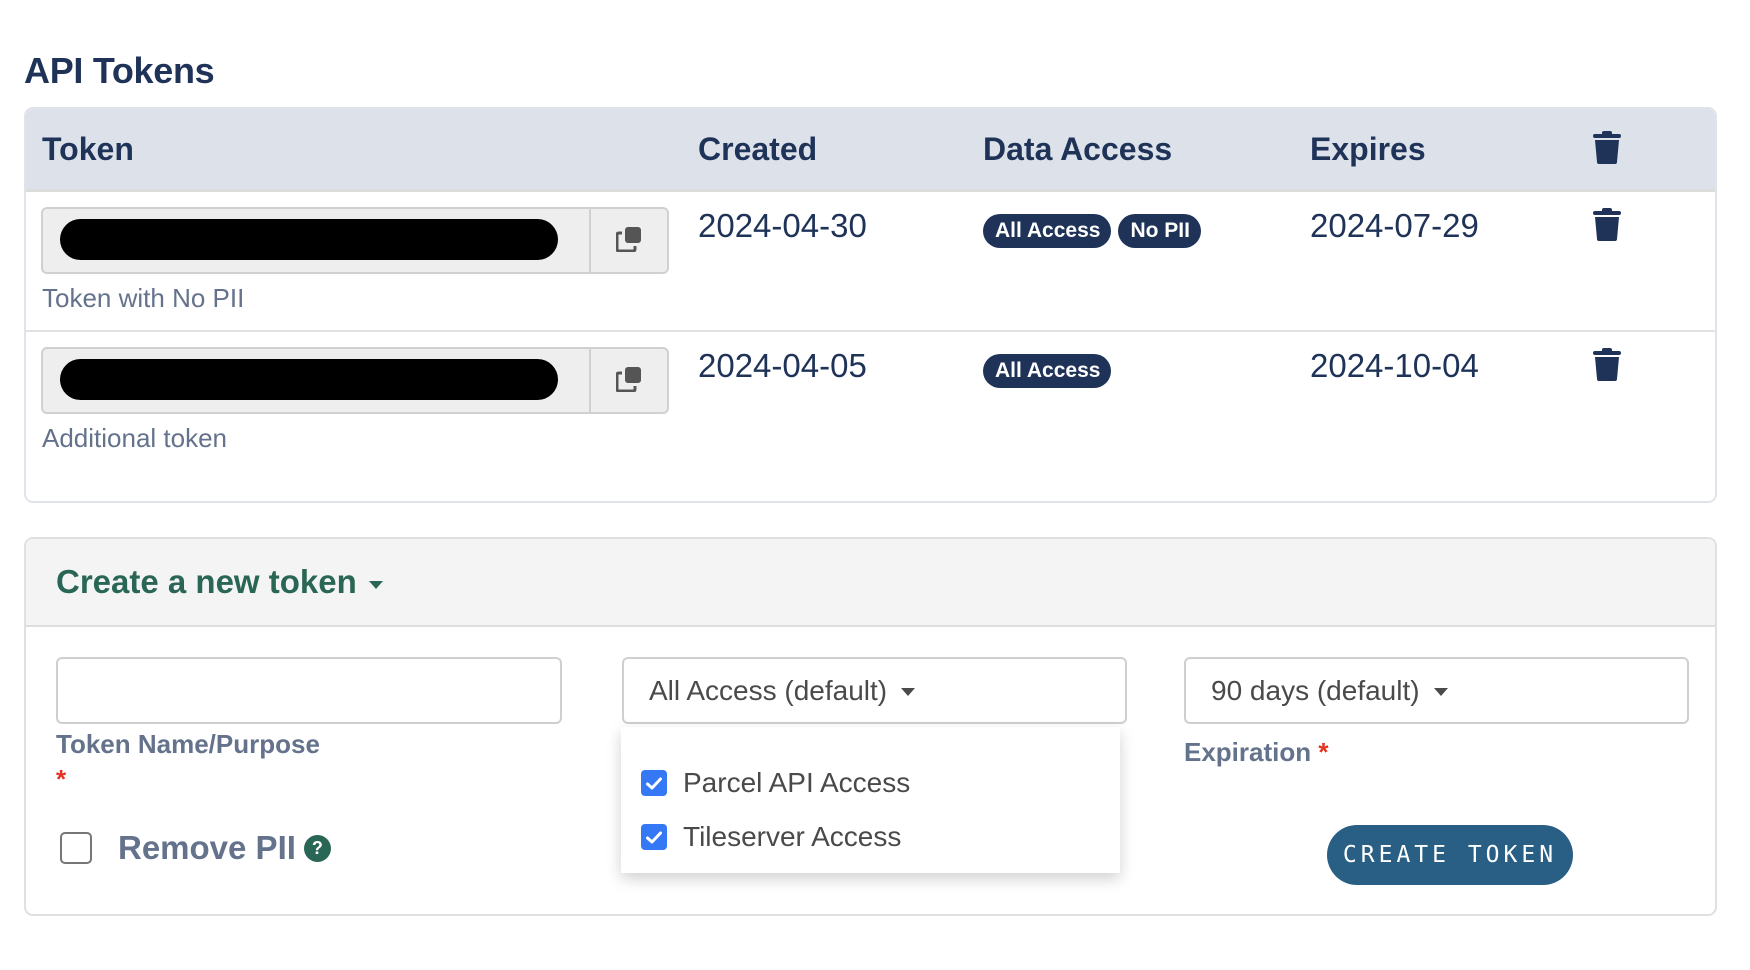 This screenshot has width=1750, height=970. I want to click on page-title: API Tokens, so click(119, 70).